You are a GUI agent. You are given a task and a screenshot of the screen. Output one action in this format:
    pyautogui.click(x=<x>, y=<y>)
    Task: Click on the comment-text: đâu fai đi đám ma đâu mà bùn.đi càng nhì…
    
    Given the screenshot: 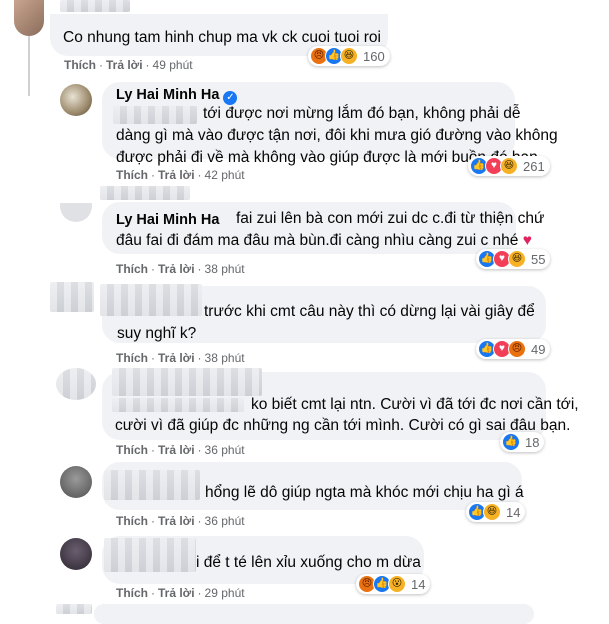 What is the action you would take?
    pyautogui.click(x=324, y=240)
    